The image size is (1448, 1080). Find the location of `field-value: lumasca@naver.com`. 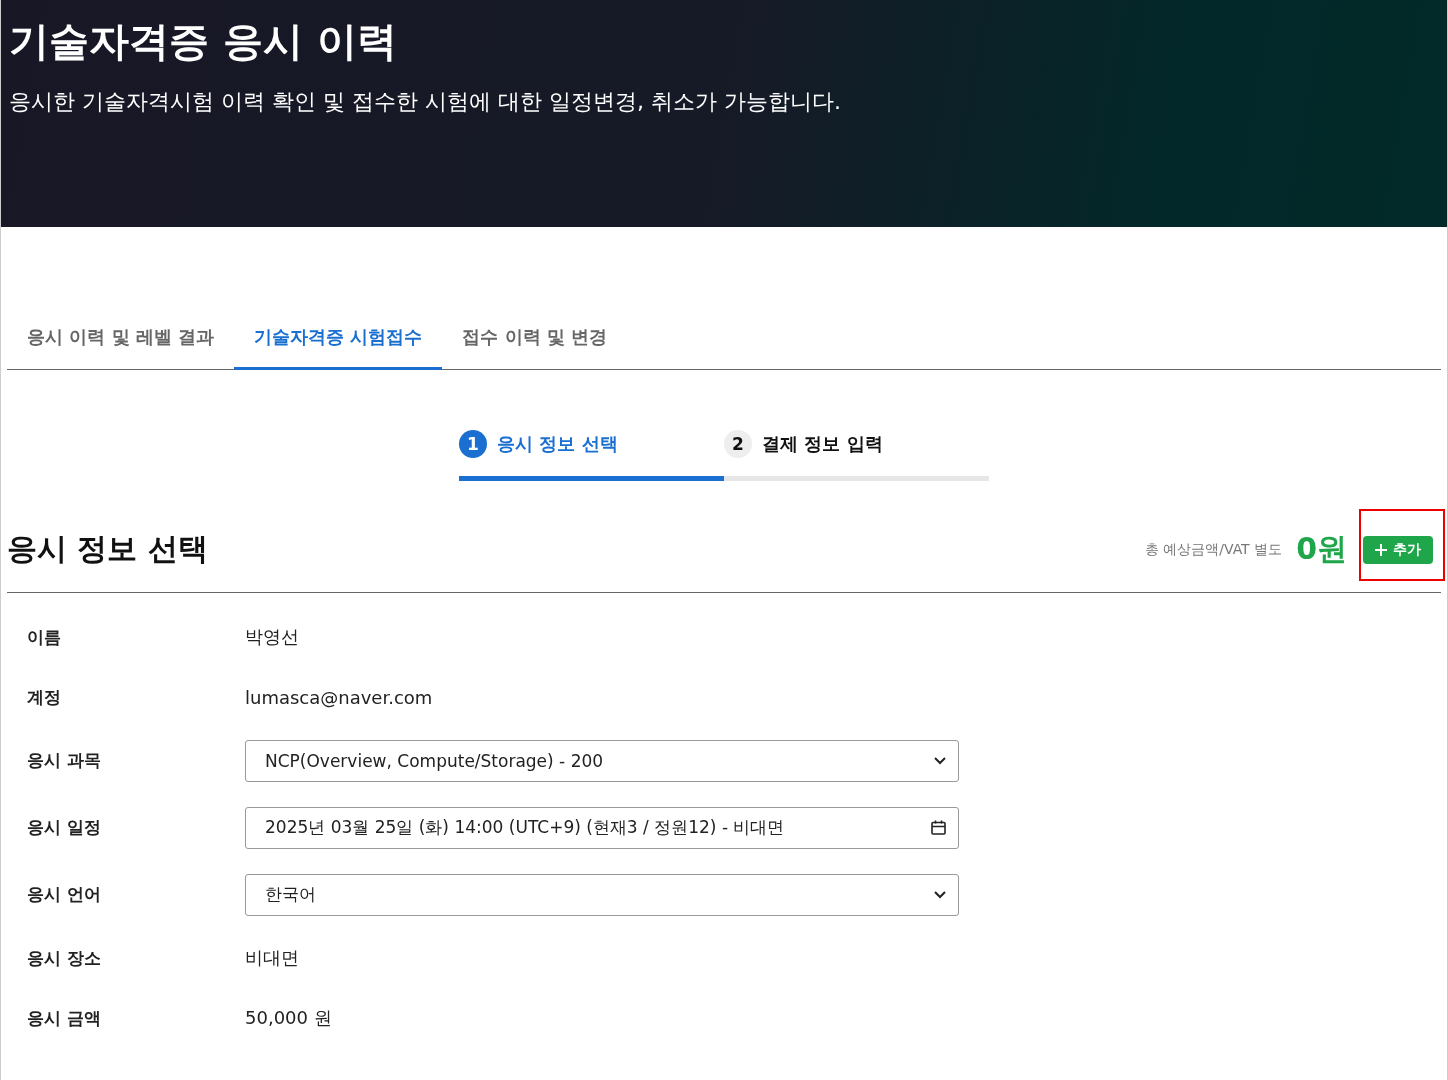

field-value: lumasca@naver.com is located at coordinates (339, 697).